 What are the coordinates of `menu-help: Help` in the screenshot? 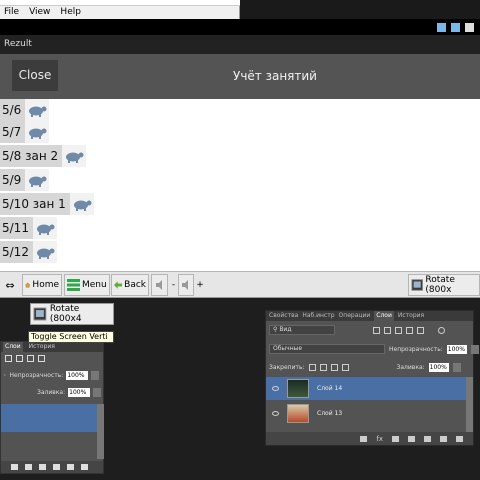 It's located at (70, 12).